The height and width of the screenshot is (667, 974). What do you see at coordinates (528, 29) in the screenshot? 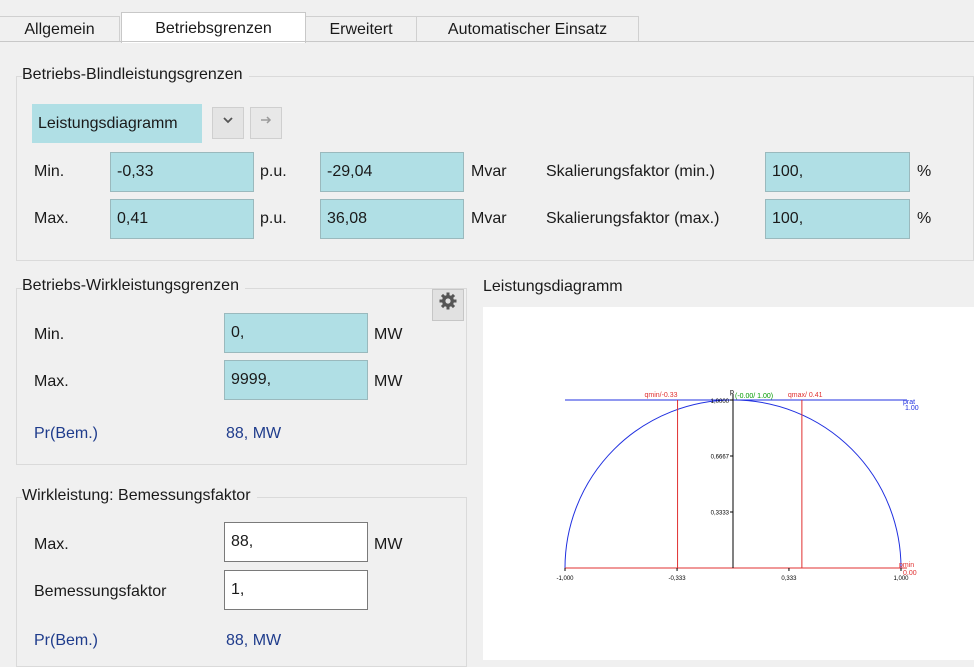
I see `tab-automatischer-einsatz: Automatischer Einsatz` at bounding box center [528, 29].